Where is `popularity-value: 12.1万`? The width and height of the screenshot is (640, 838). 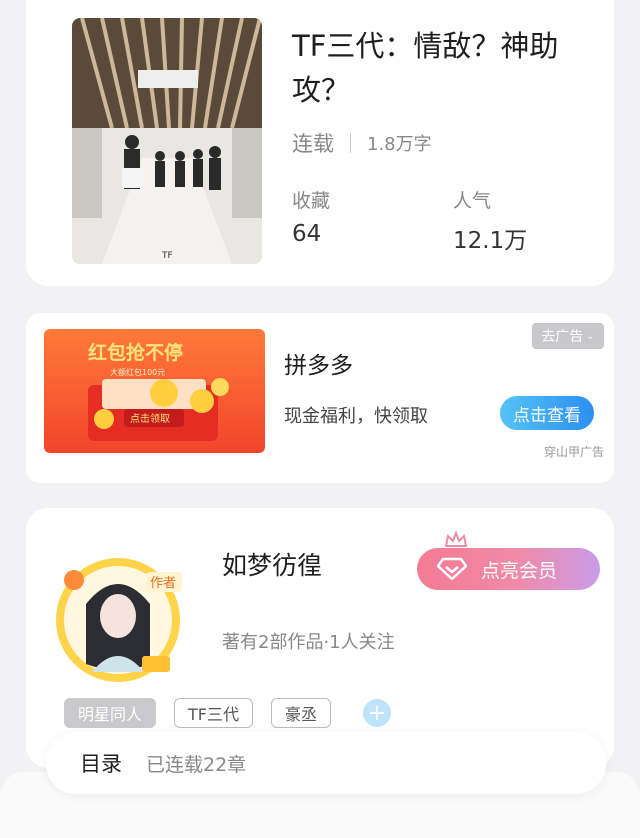
popularity-value: 12.1万 is located at coordinates (490, 241).